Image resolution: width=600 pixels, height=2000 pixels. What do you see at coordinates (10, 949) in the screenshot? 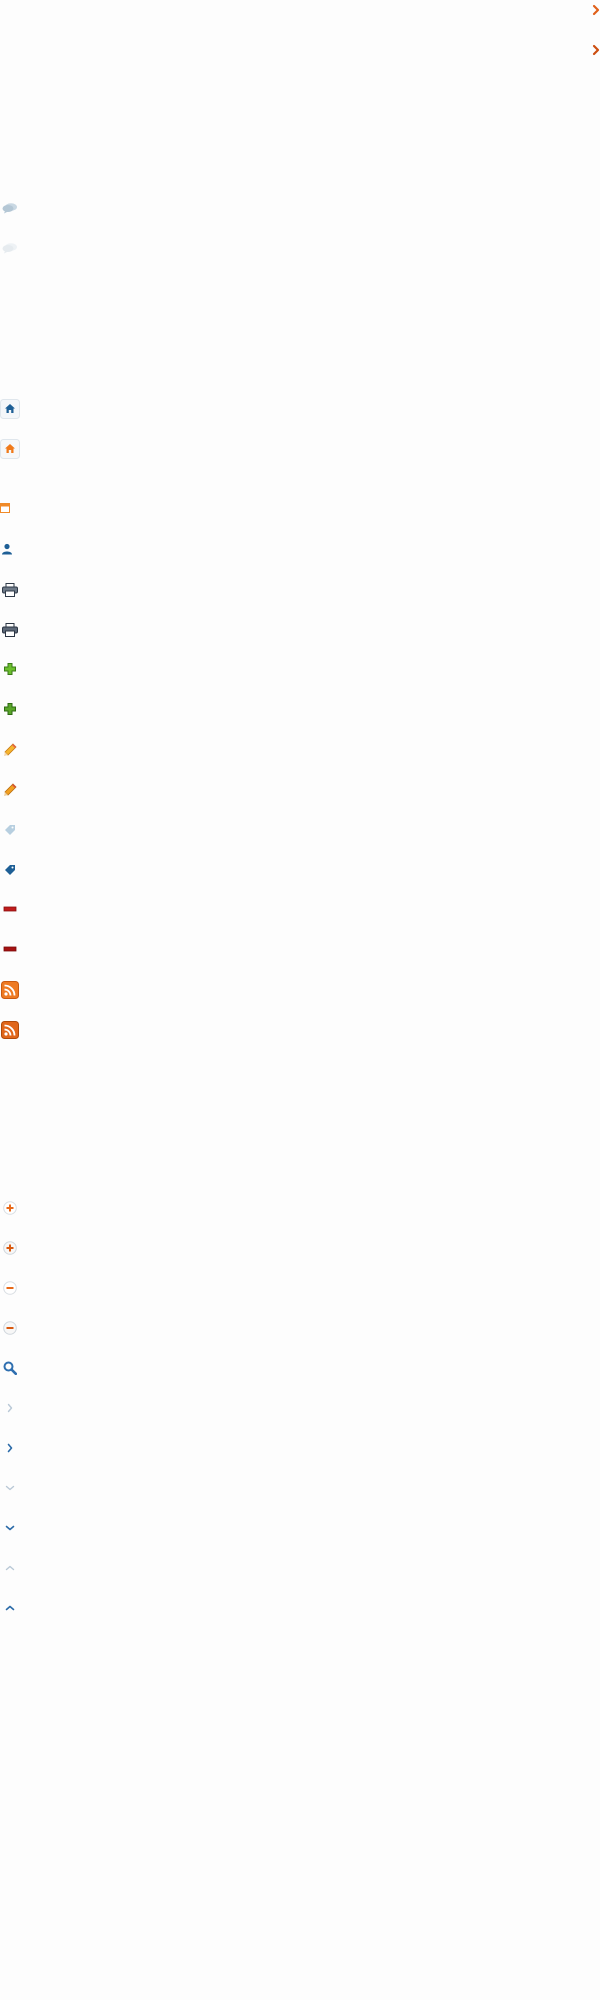
I see `minus-red-hover-icon` at bounding box center [10, 949].